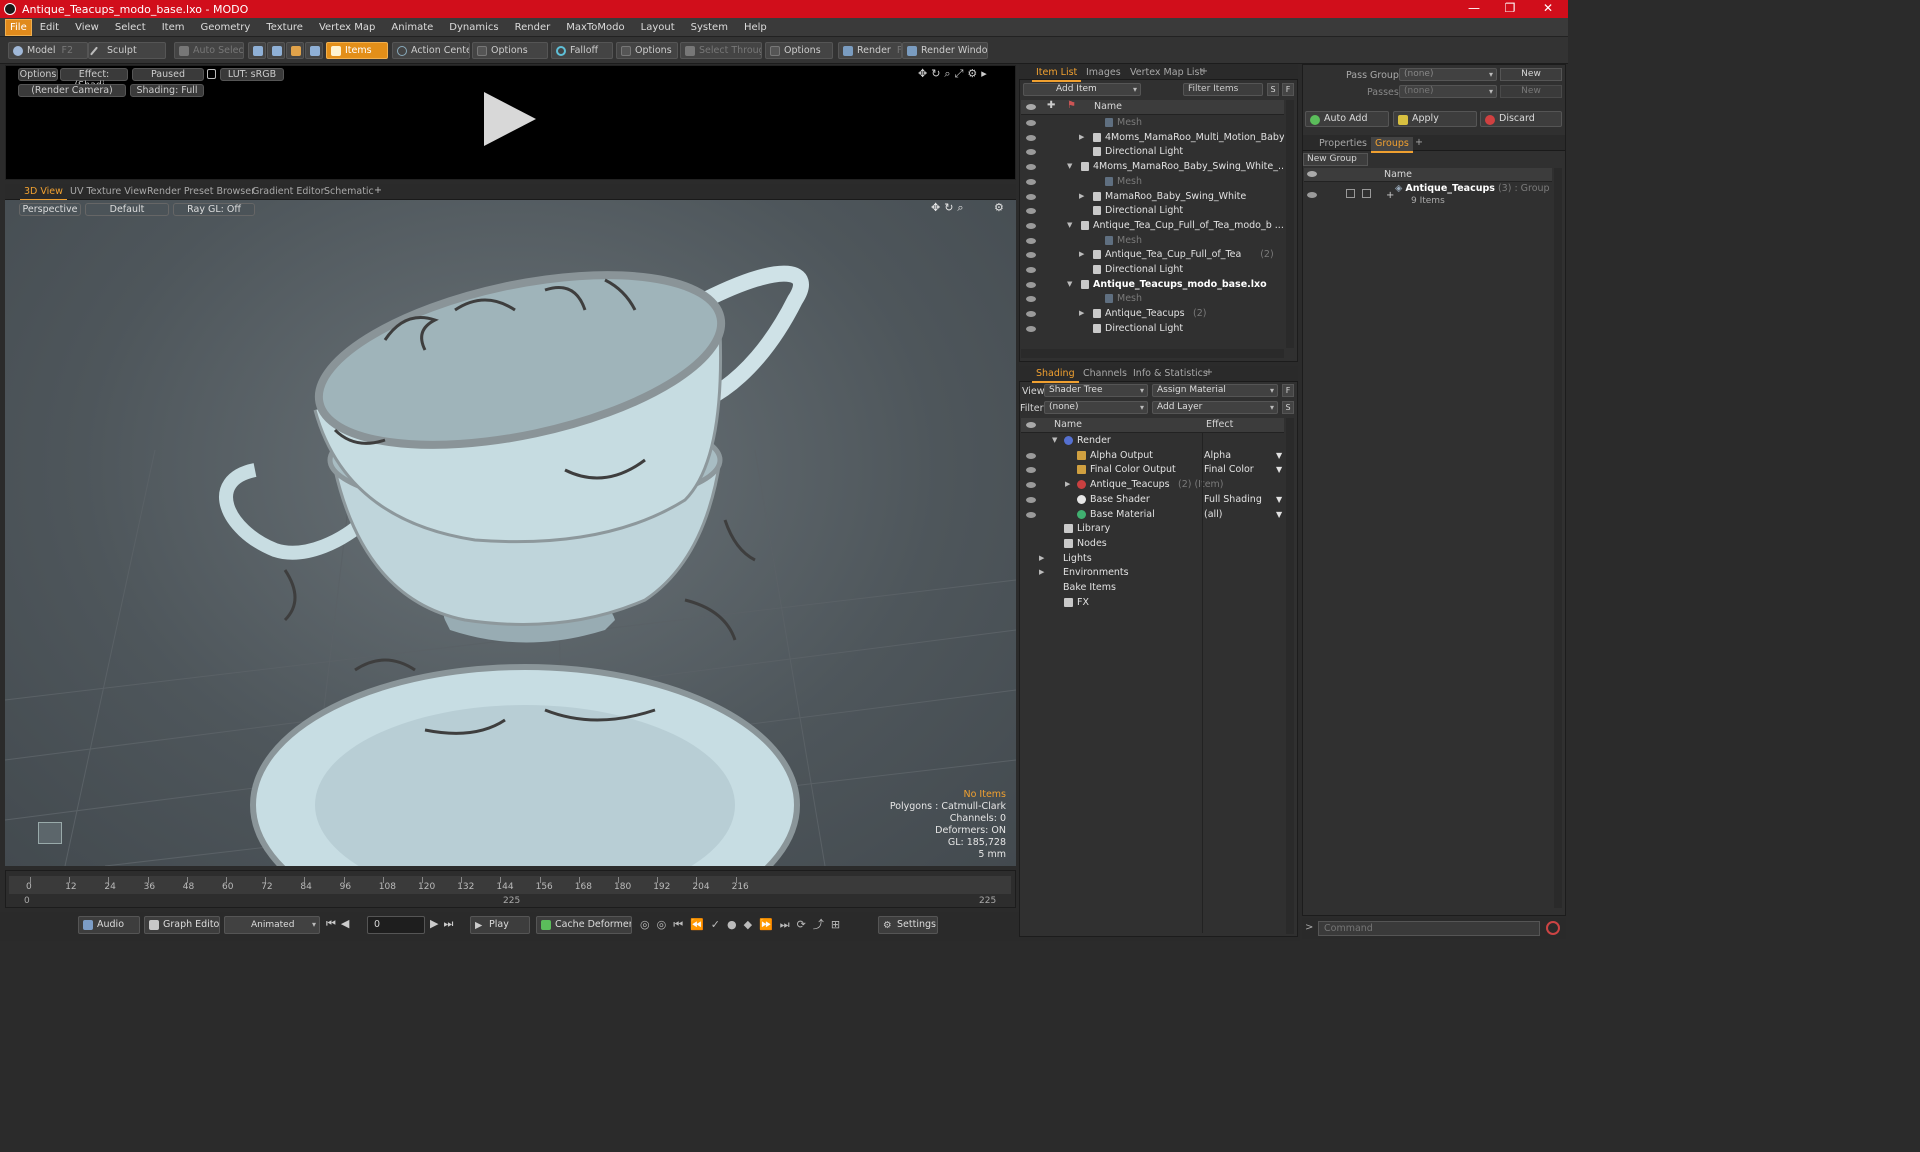  Describe the element at coordinates (1343, 144) in the screenshot. I see `tab-properties: Properties` at that location.